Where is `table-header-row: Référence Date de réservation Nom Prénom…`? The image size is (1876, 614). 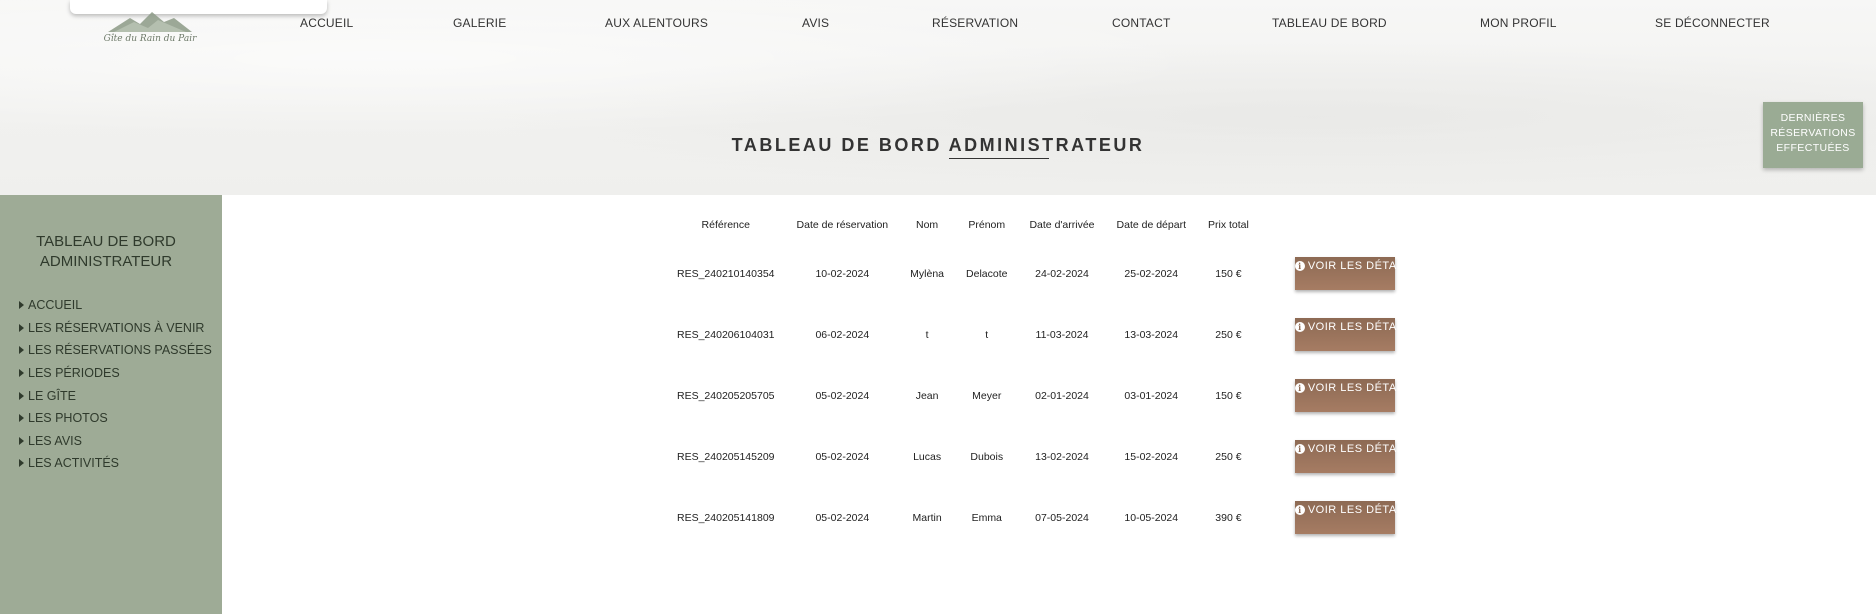
table-header-row: Référence Date de réservation Nom Prénom… is located at coordinates (1036, 225).